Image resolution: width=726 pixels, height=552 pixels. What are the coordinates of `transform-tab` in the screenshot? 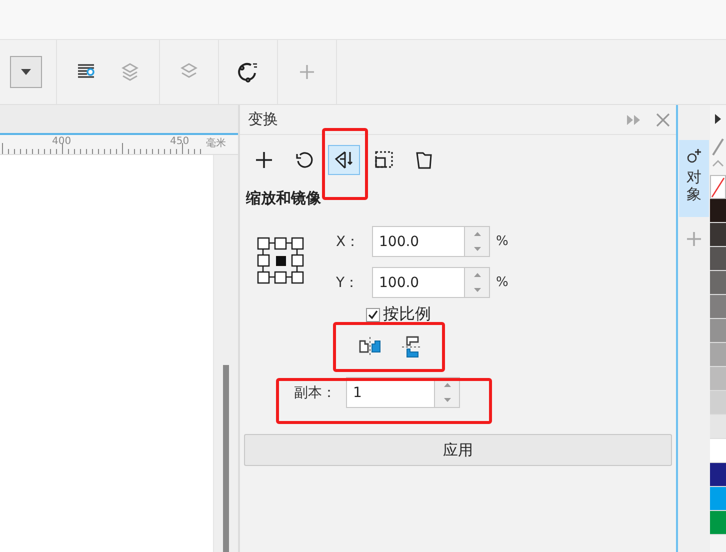 It's located at (344, 160).